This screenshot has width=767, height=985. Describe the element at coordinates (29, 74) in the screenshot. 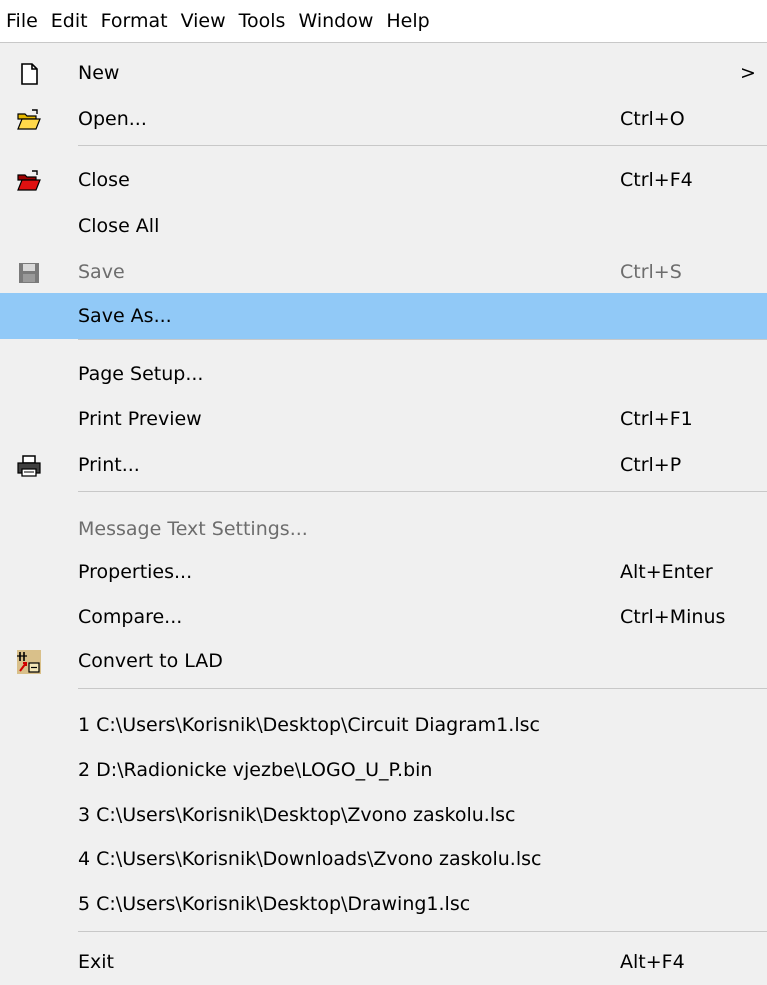

I see `new-document-icon` at that location.